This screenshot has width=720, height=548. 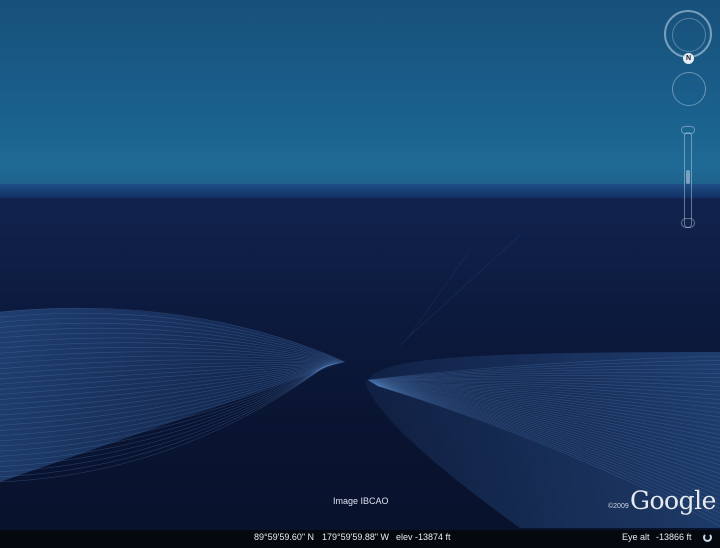 What do you see at coordinates (618, 506) in the screenshot?
I see `copyright-year: ©2009` at bounding box center [618, 506].